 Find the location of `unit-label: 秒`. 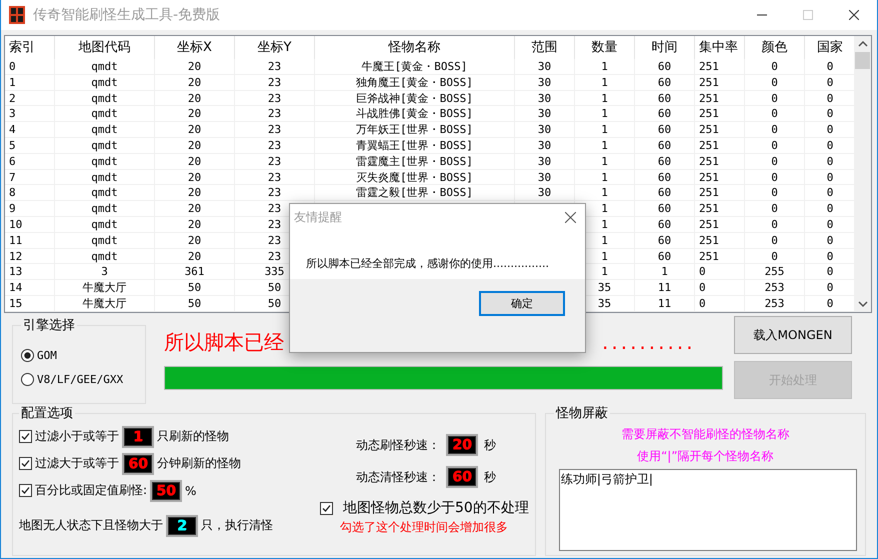

unit-label: 秒 is located at coordinates (490, 477).